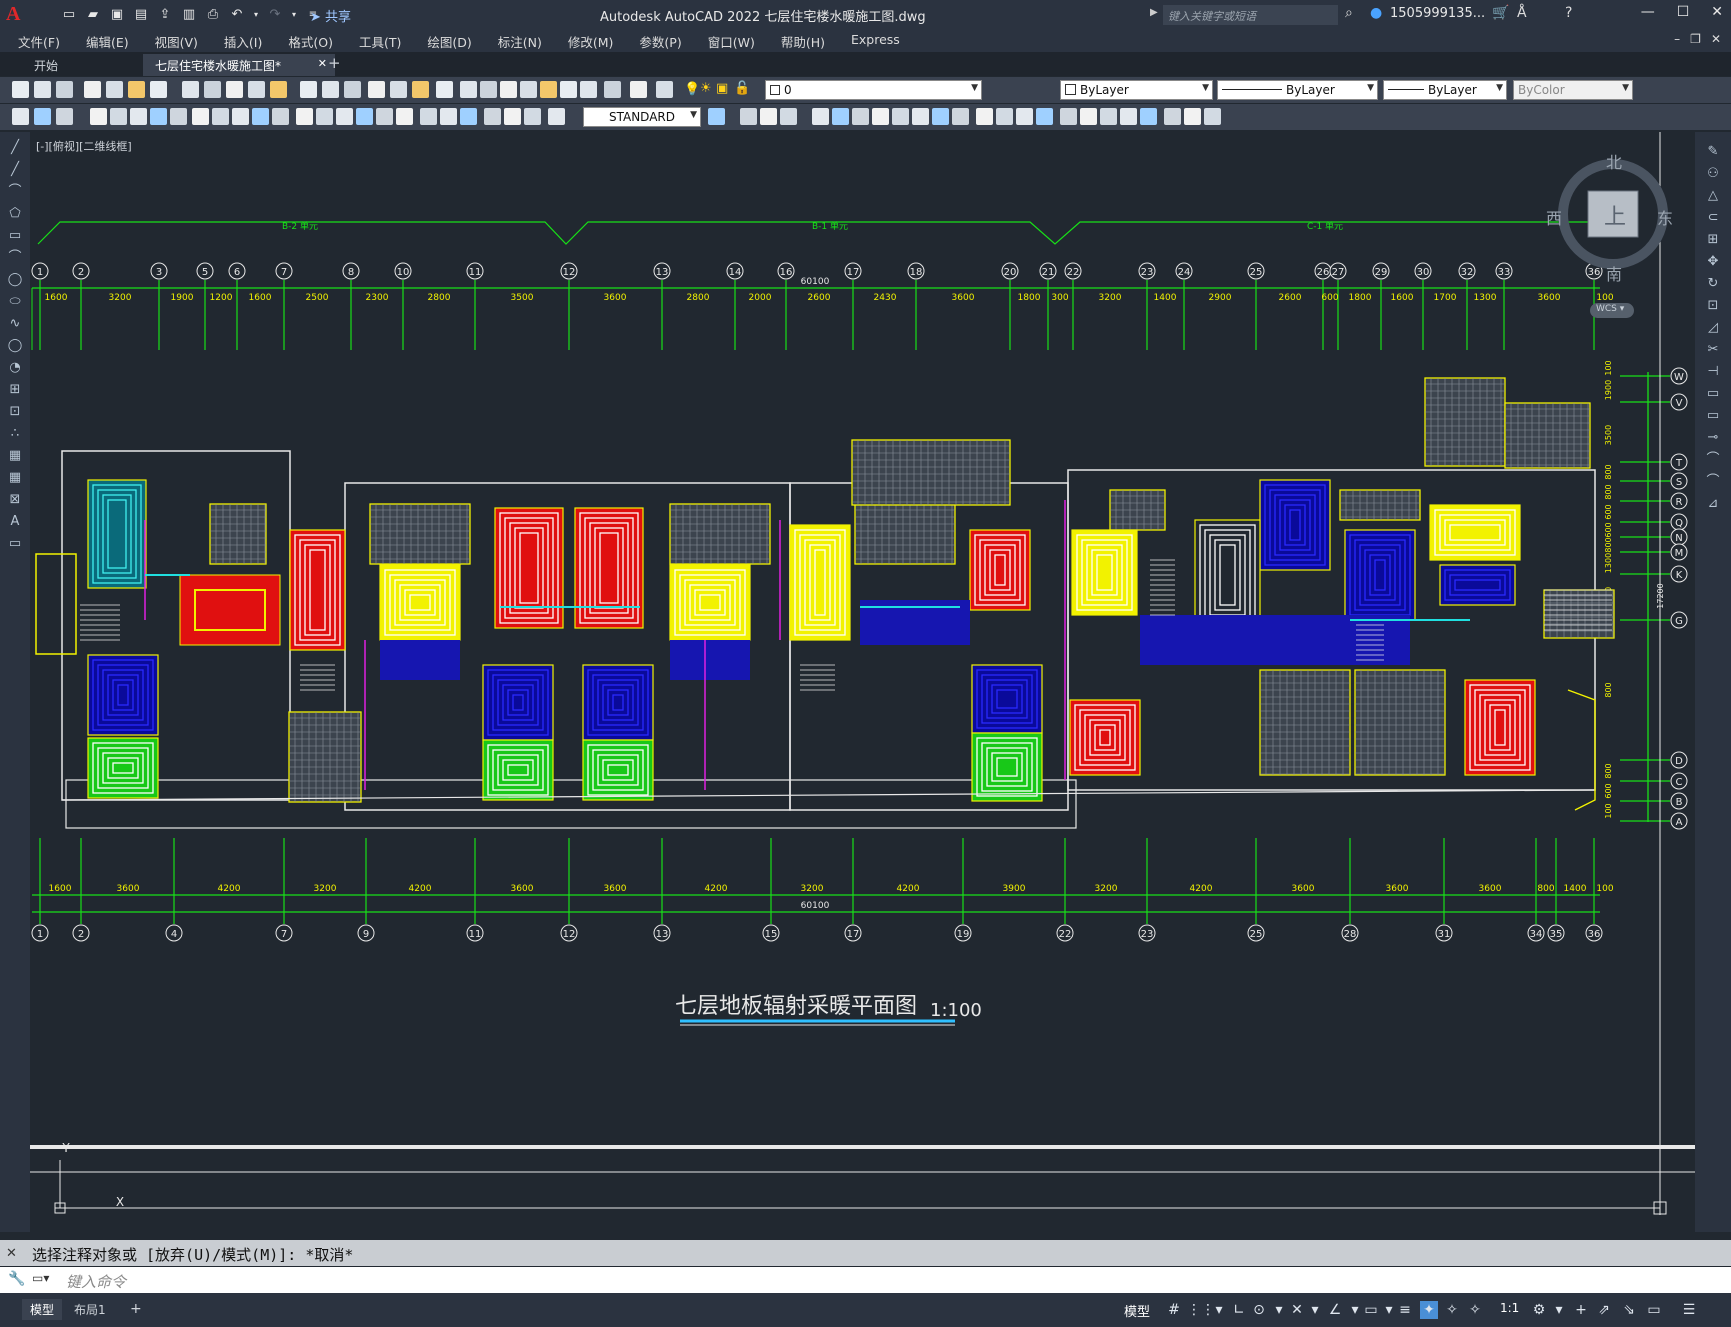  What do you see at coordinates (1713, 328) in the screenshot?
I see `modify-tool-icon: ◿` at bounding box center [1713, 328].